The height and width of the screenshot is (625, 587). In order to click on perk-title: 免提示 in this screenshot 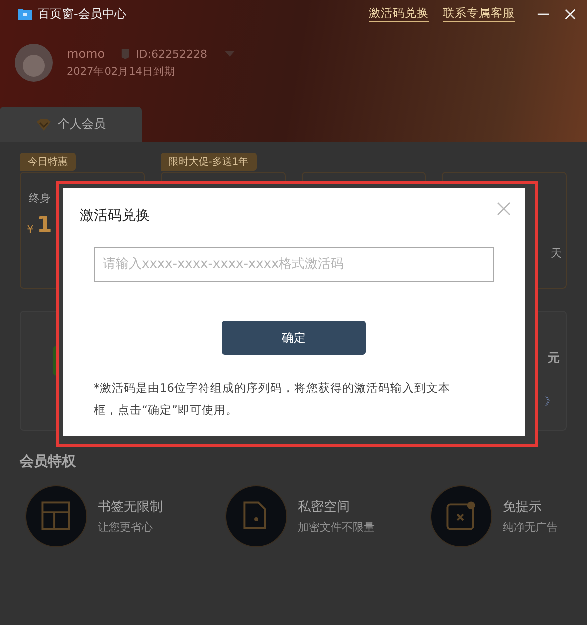, I will do `click(523, 507)`.